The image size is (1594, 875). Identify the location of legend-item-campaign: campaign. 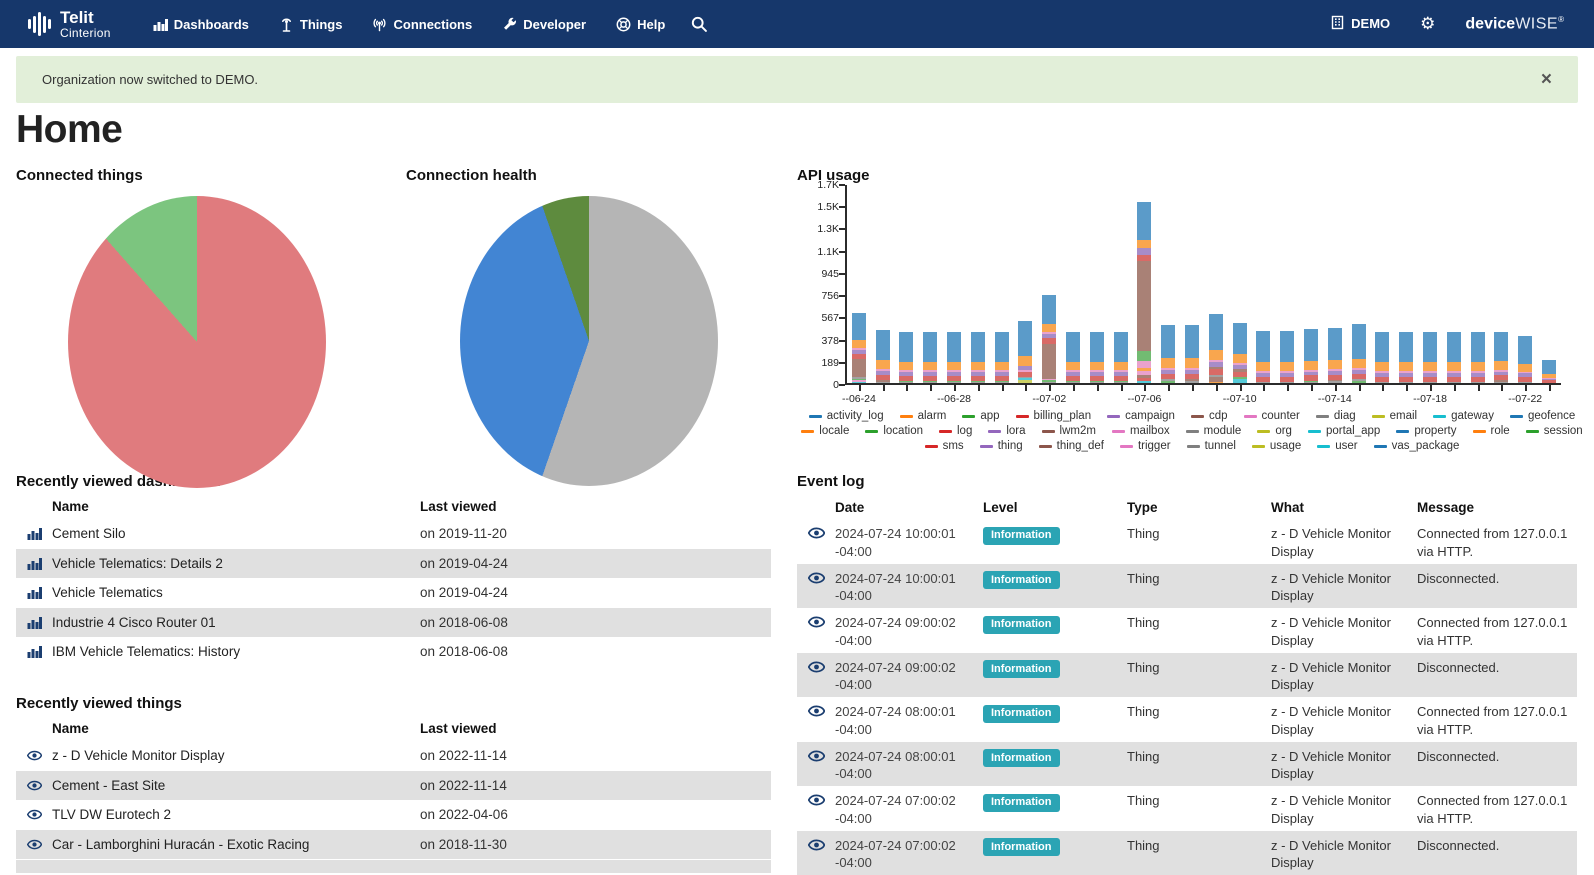
(1141, 416).